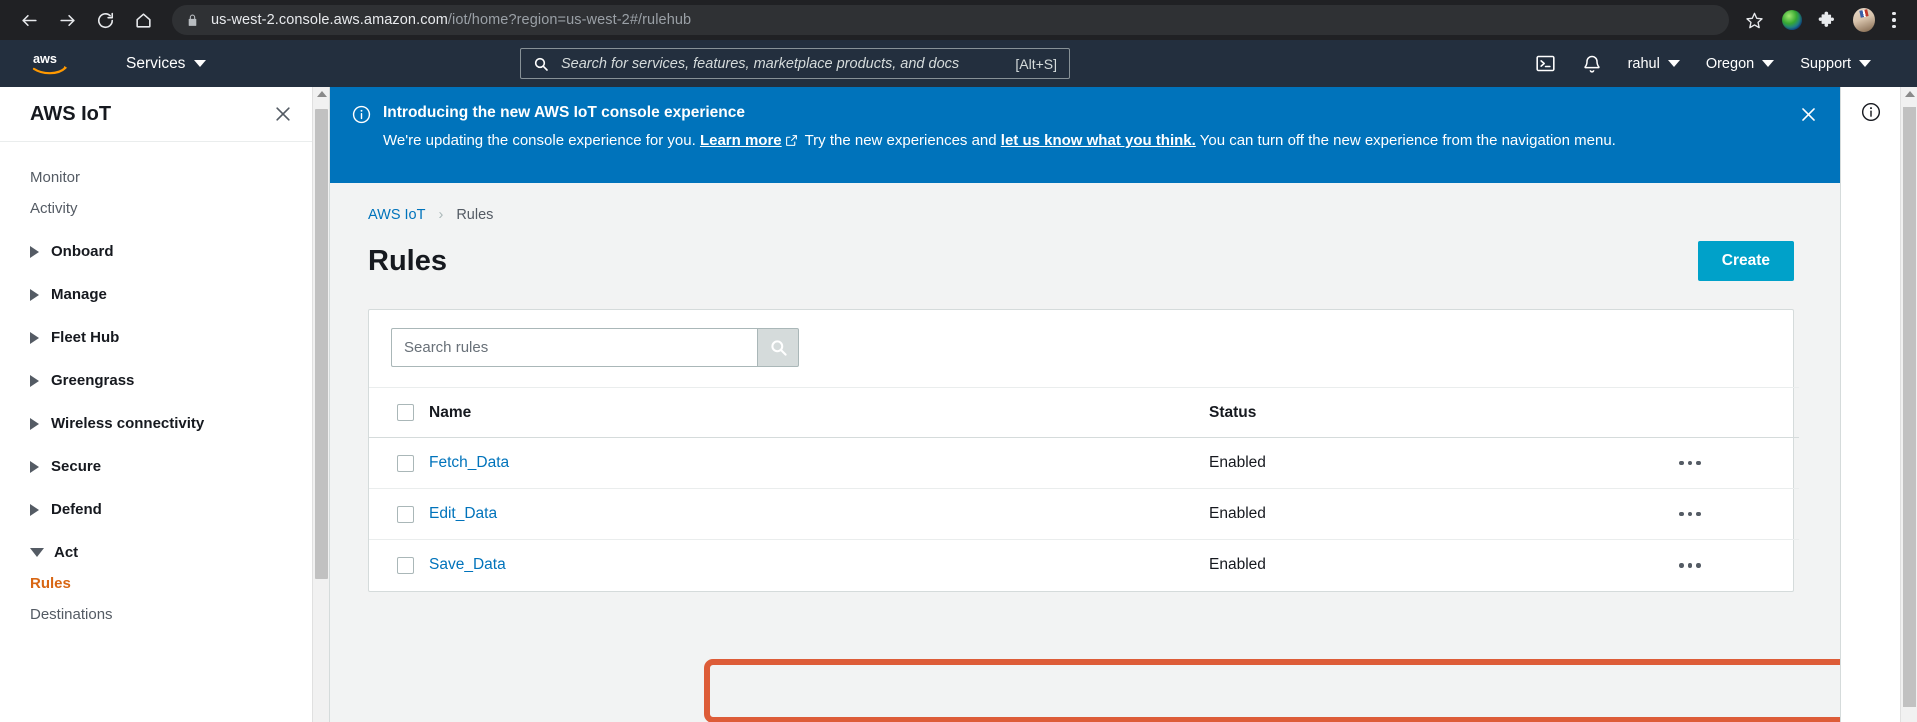 The width and height of the screenshot is (1917, 722). What do you see at coordinates (778, 347) in the screenshot?
I see `search-submit-button` at bounding box center [778, 347].